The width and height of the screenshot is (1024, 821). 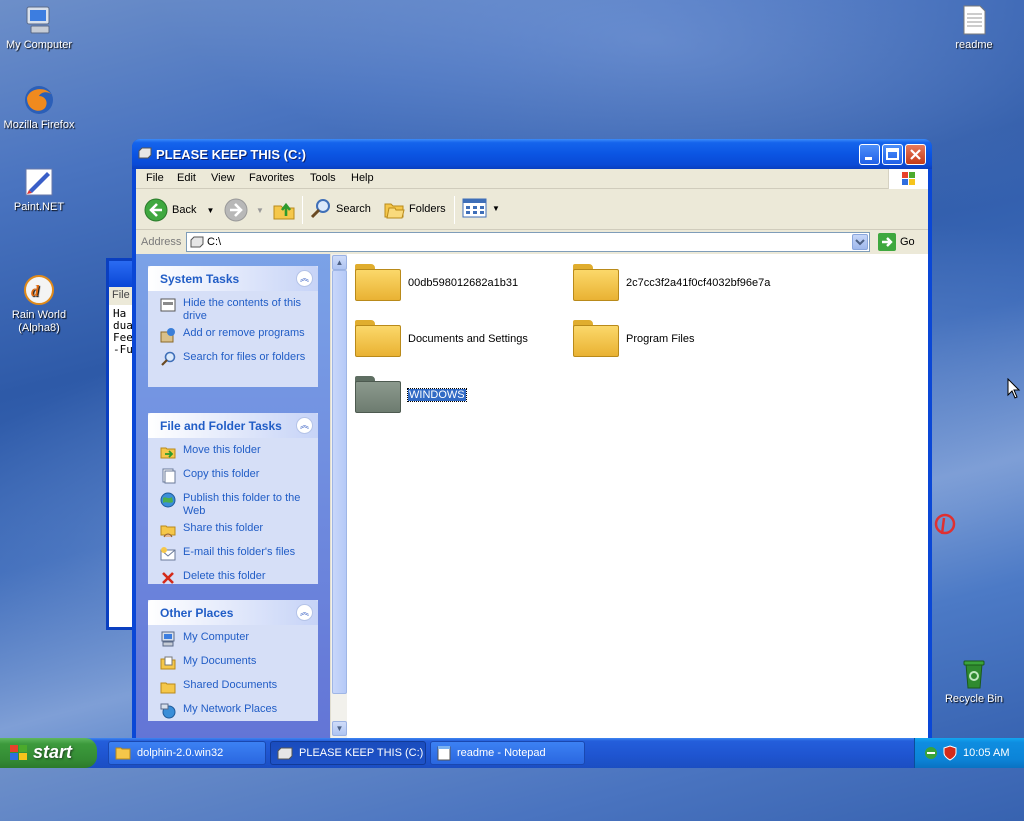 What do you see at coordinates (168, 476) in the screenshot?
I see `copy-icon` at bounding box center [168, 476].